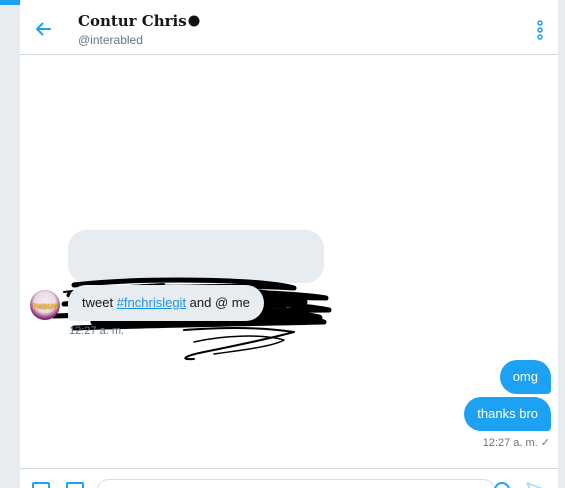  I want to click on conversation-title-block: Contur Chris @interabled, so click(139, 29).